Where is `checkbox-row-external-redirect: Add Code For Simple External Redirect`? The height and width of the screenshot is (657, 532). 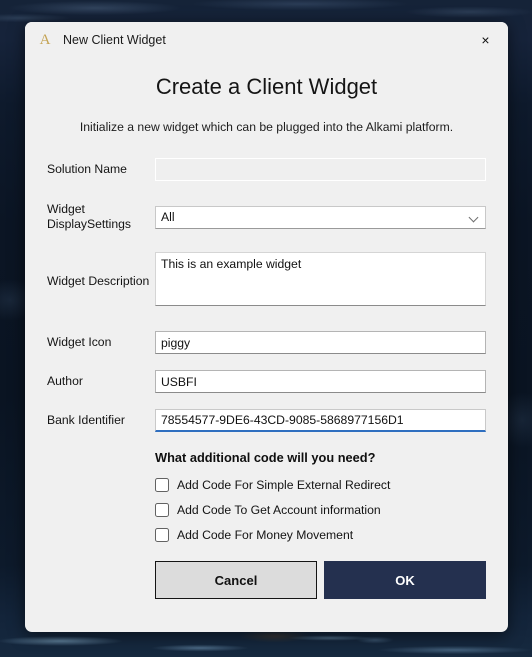
checkbox-row-external-redirect: Add Code For Simple External Redirect is located at coordinates (320, 485).